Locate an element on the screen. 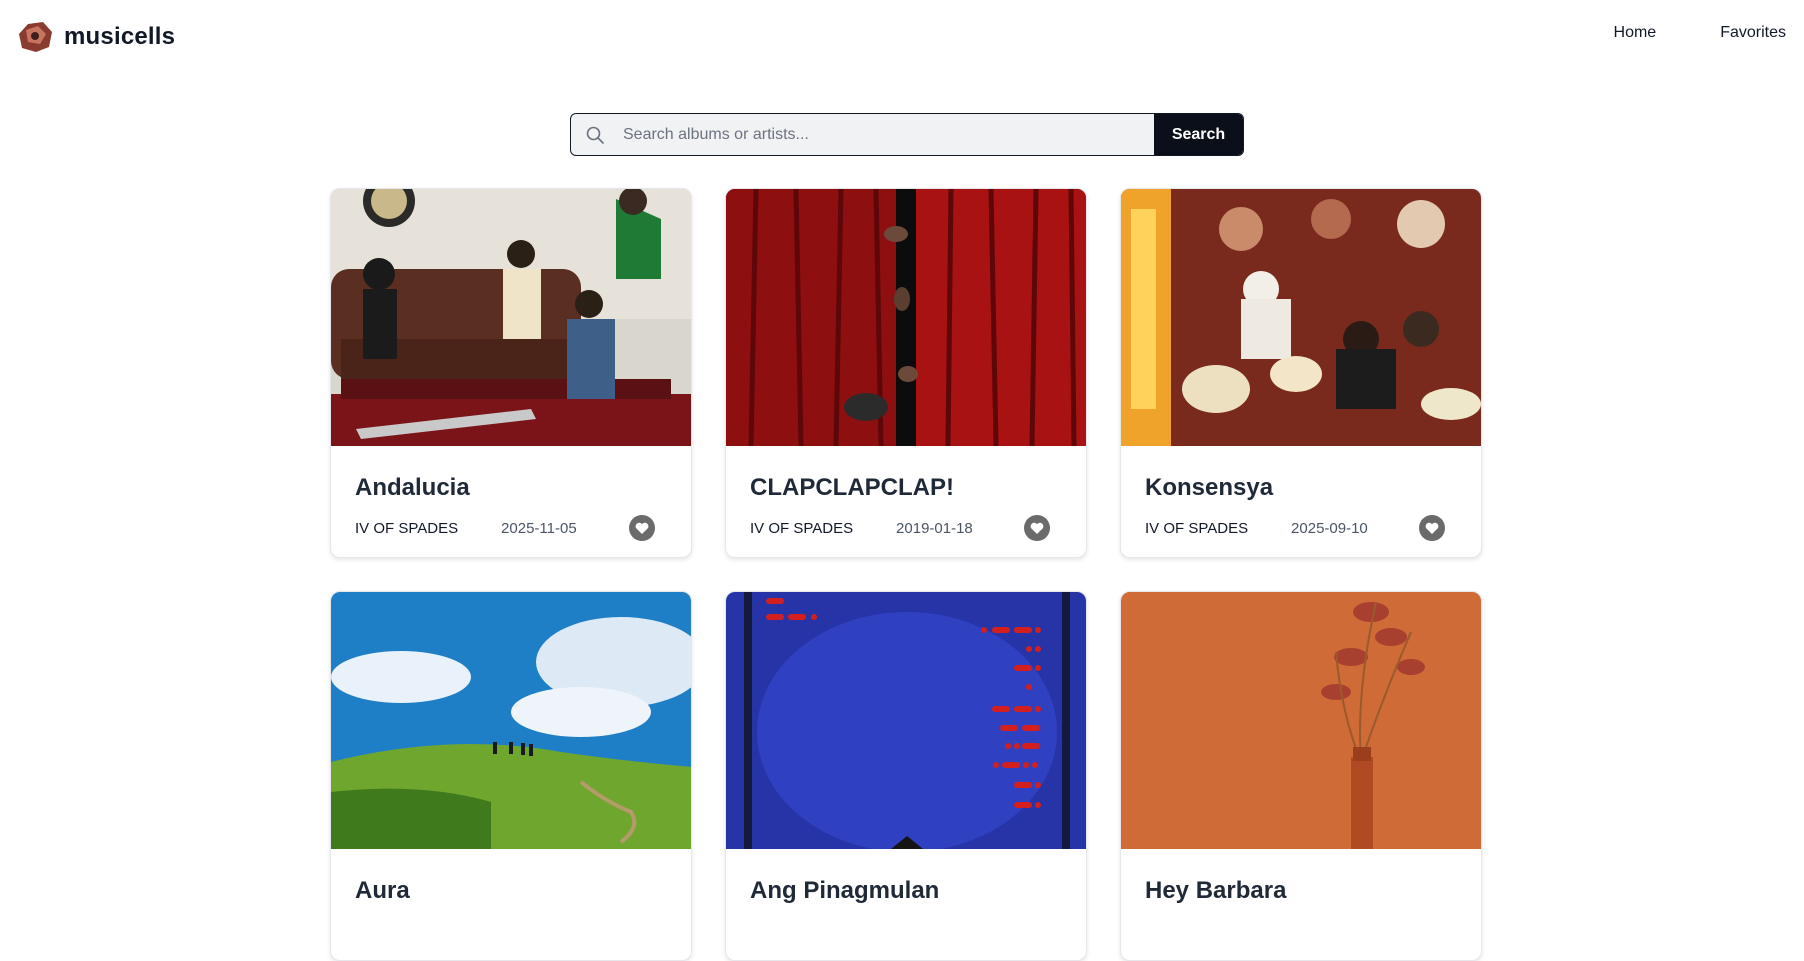 The width and height of the screenshot is (1804, 961). album-title: Aura is located at coordinates (511, 891).